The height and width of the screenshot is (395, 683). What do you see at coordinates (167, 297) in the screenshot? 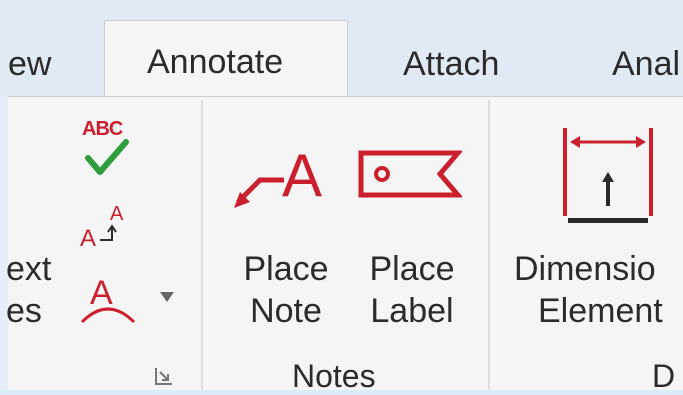
I see `chevron-down-icon` at bounding box center [167, 297].